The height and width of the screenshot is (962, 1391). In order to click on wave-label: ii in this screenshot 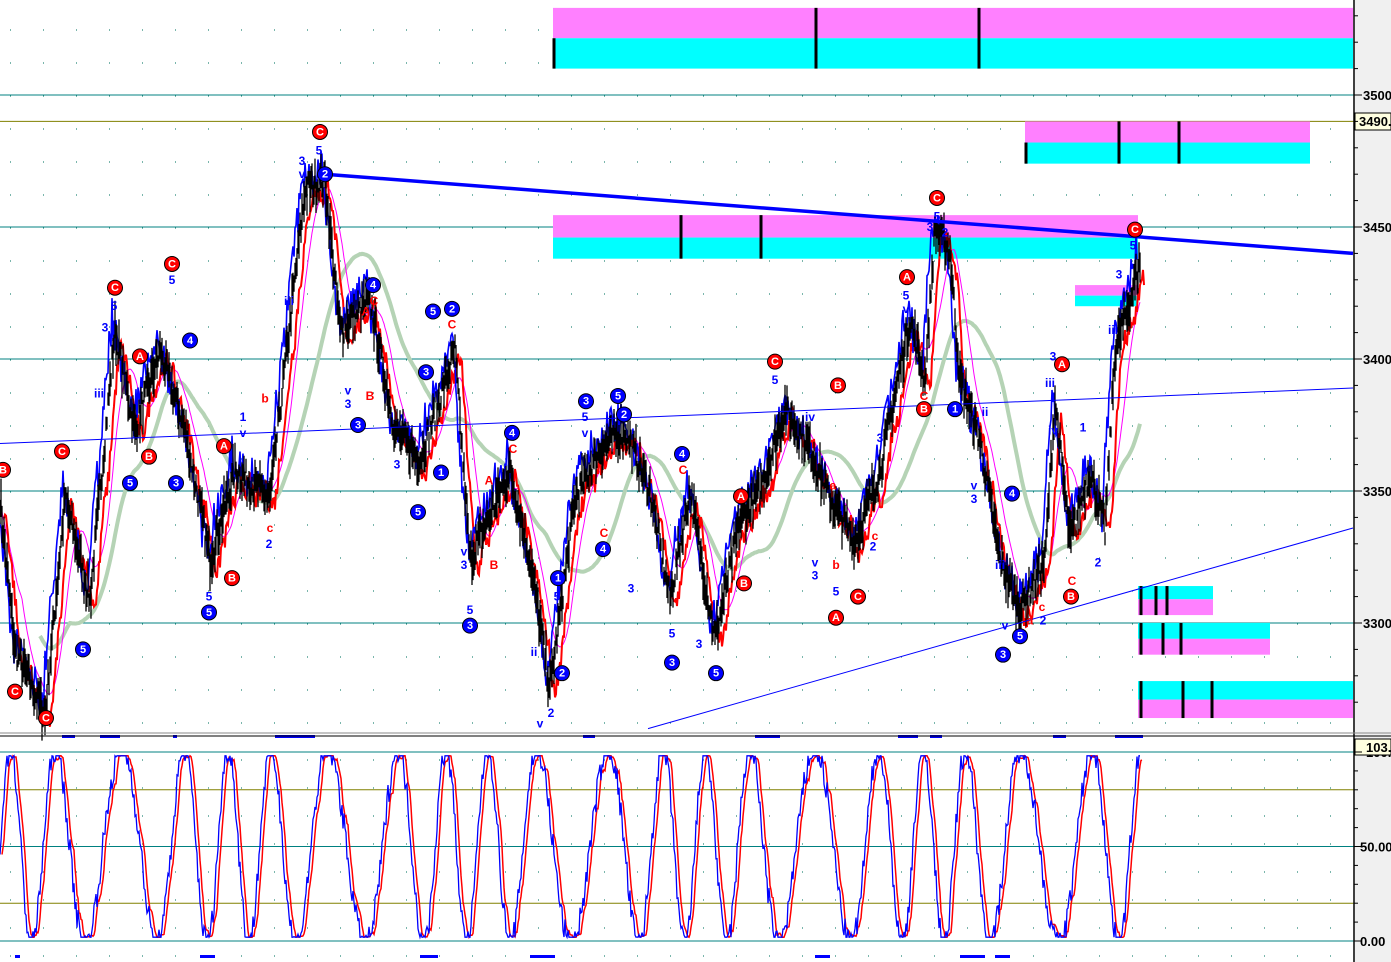, I will do `click(534, 652)`.